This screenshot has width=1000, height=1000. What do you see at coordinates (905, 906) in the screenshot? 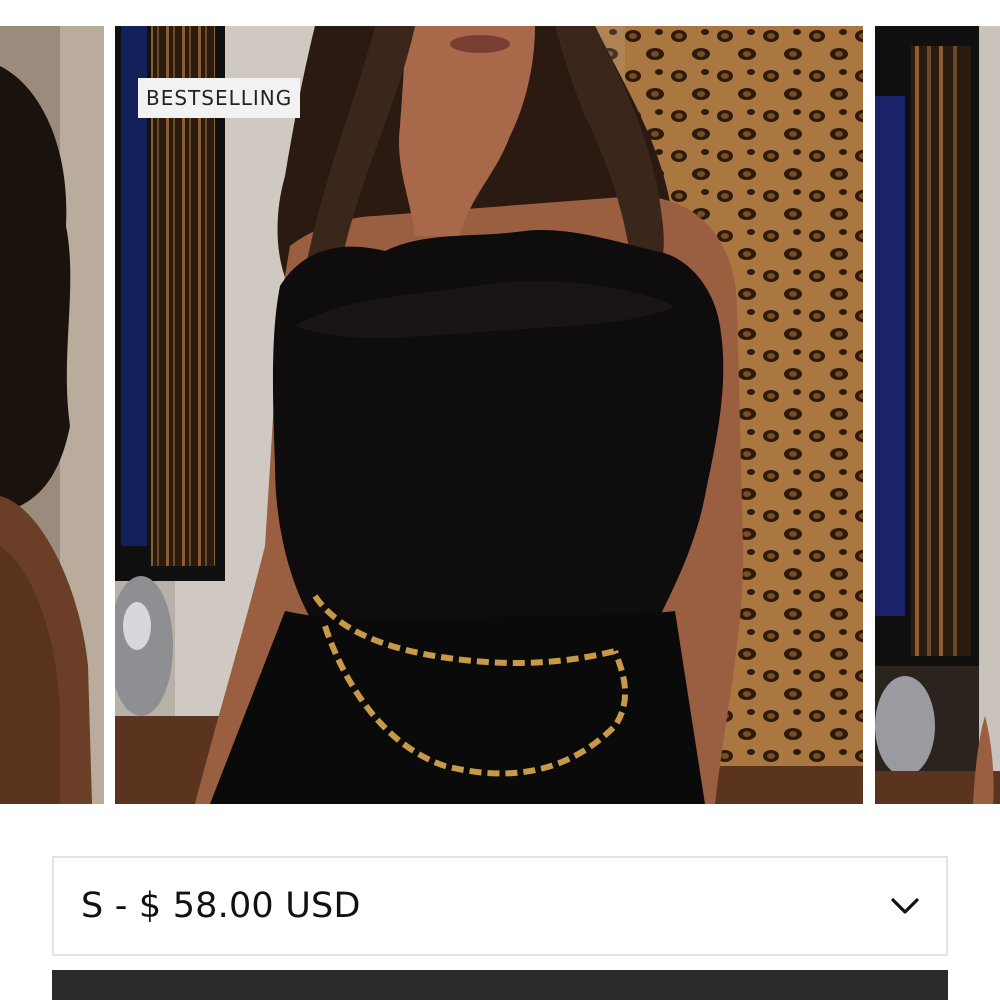
I see `chevron-down-icon` at bounding box center [905, 906].